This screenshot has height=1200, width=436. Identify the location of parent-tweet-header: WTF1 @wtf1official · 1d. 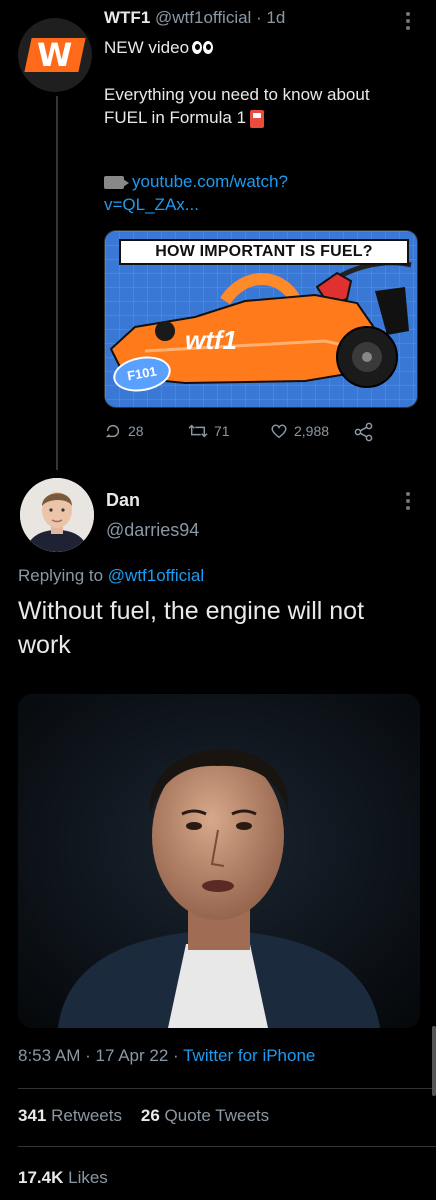
(194, 18).